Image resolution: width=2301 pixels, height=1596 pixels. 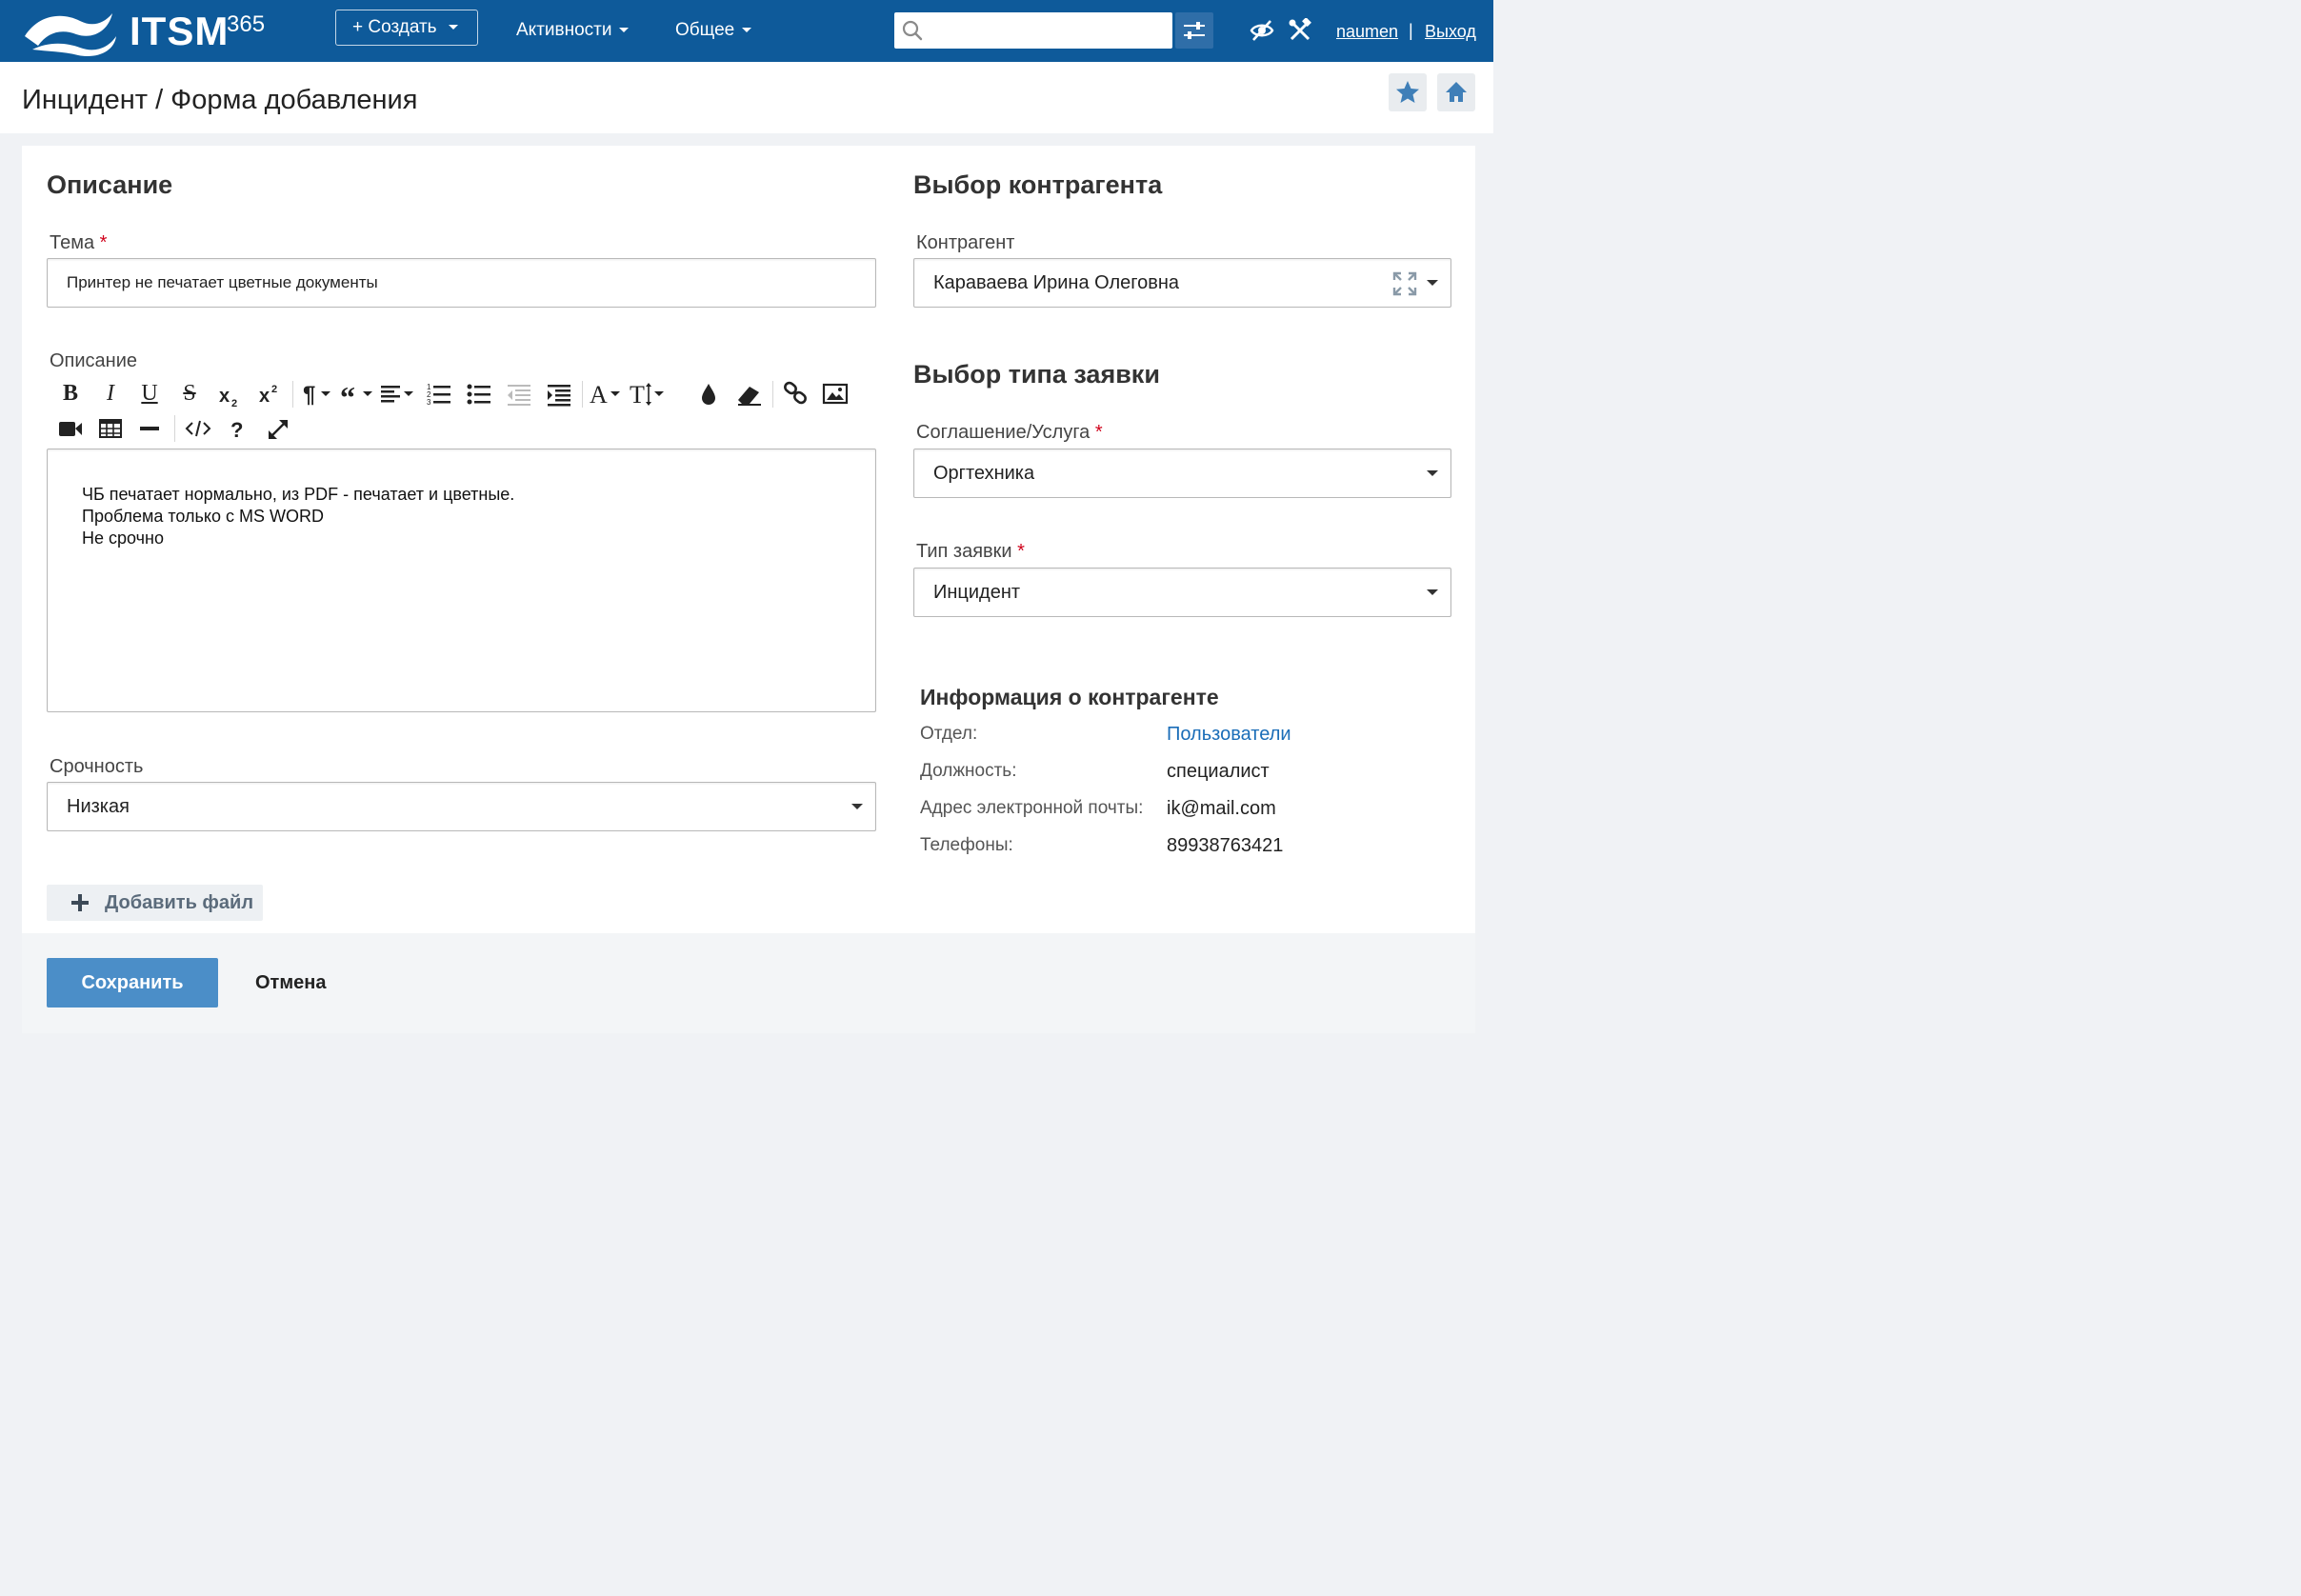 What do you see at coordinates (1056, 282) in the screenshot?
I see `counterparty-select-value: Караваева Ирина Олеговна` at bounding box center [1056, 282].